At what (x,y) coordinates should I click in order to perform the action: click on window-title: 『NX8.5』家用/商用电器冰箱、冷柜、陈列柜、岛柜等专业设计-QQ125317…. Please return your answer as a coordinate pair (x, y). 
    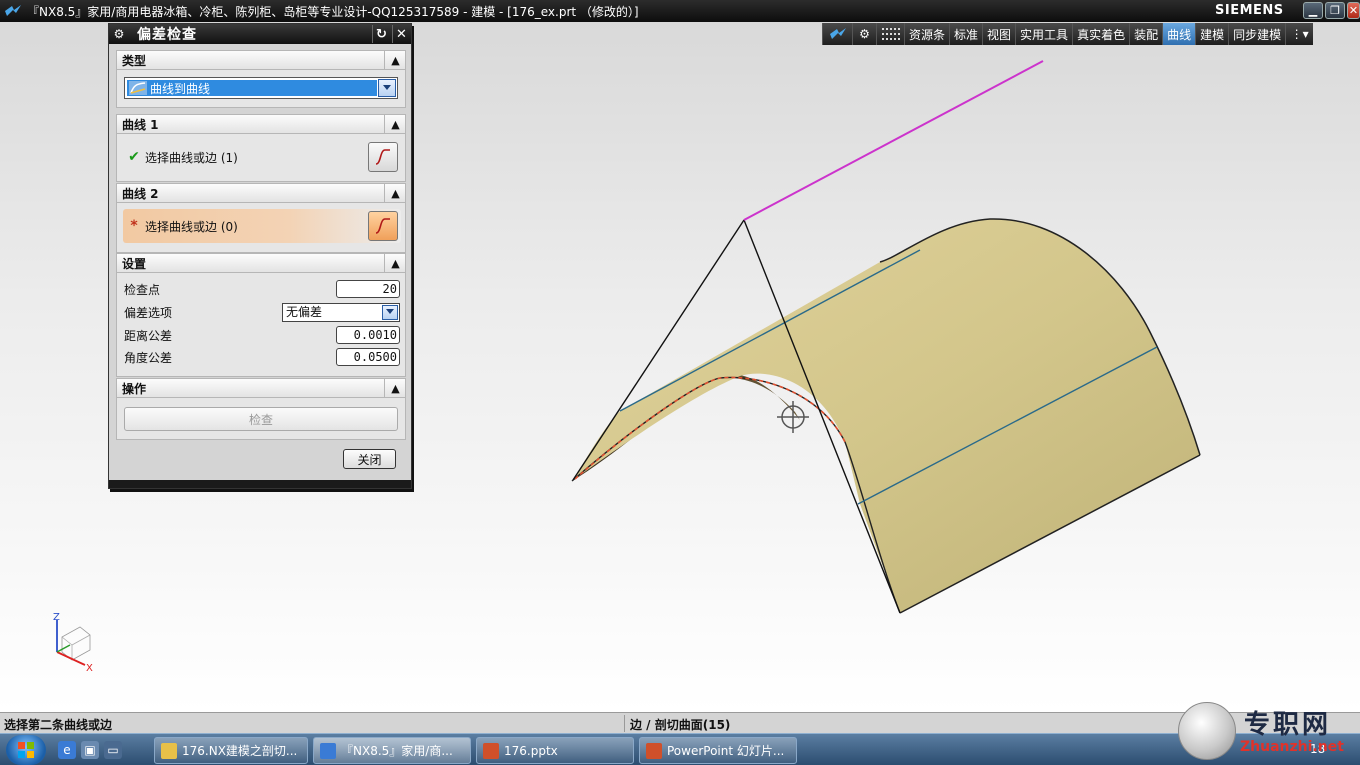
    Looking at the image, I should click on (333, 11).